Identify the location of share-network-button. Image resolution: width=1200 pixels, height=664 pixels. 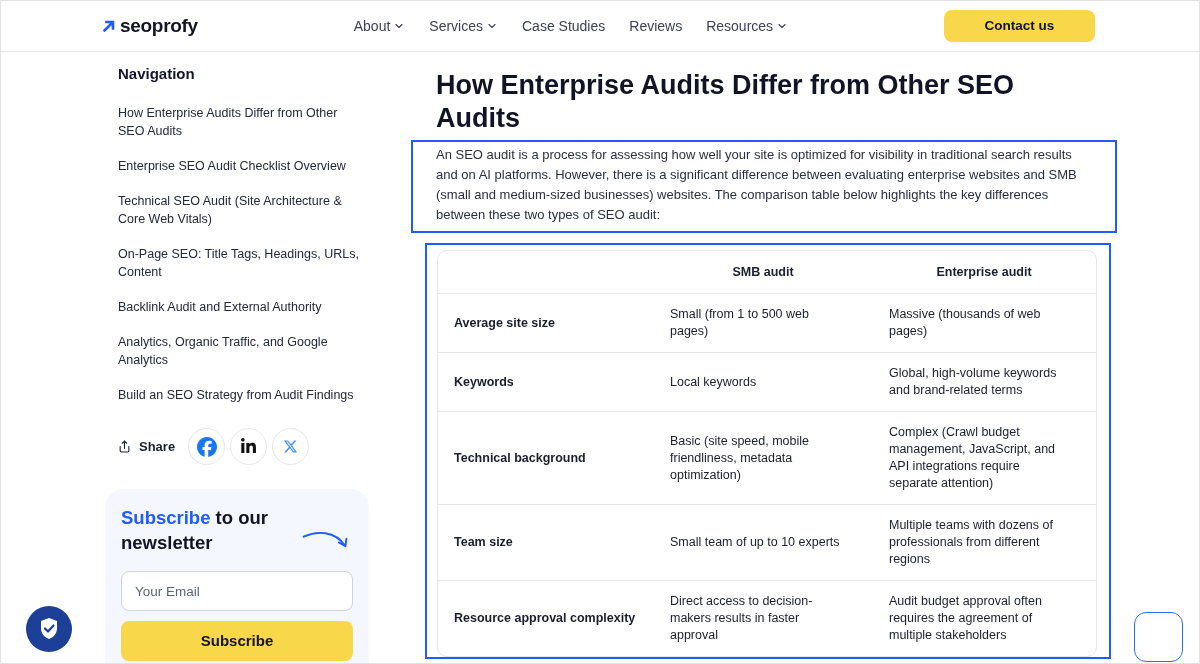
(249, 446).